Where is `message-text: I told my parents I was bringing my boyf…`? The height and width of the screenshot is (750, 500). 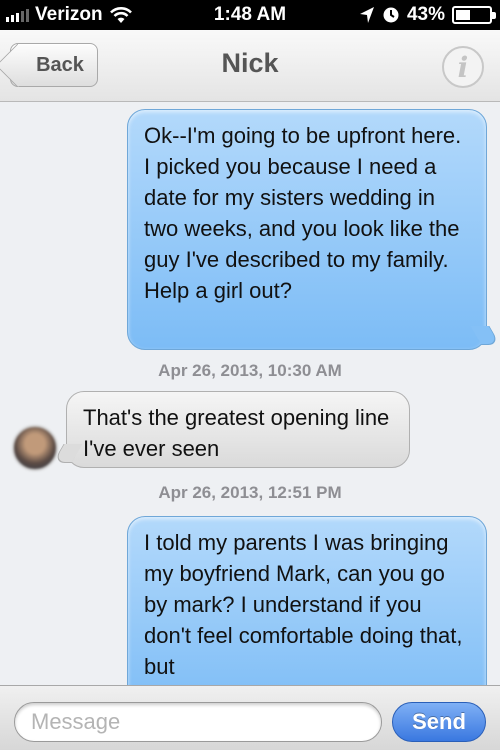 message-text: I told my parents I was bringing my boyf… is located at coordinates (303, 604).